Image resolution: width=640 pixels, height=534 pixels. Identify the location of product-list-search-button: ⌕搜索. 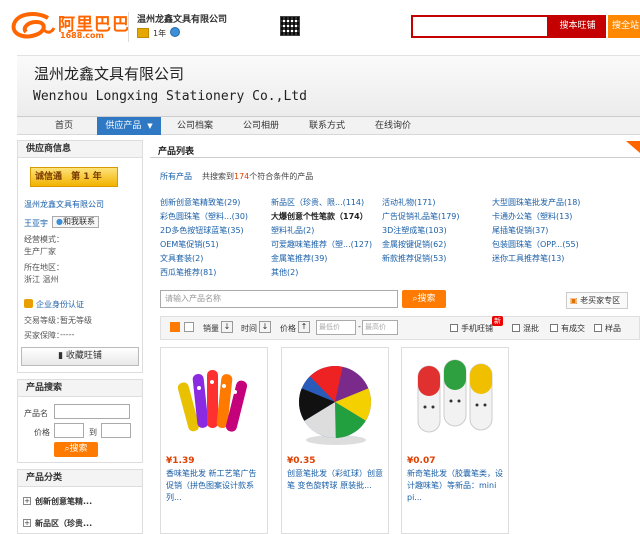
(424, 299).